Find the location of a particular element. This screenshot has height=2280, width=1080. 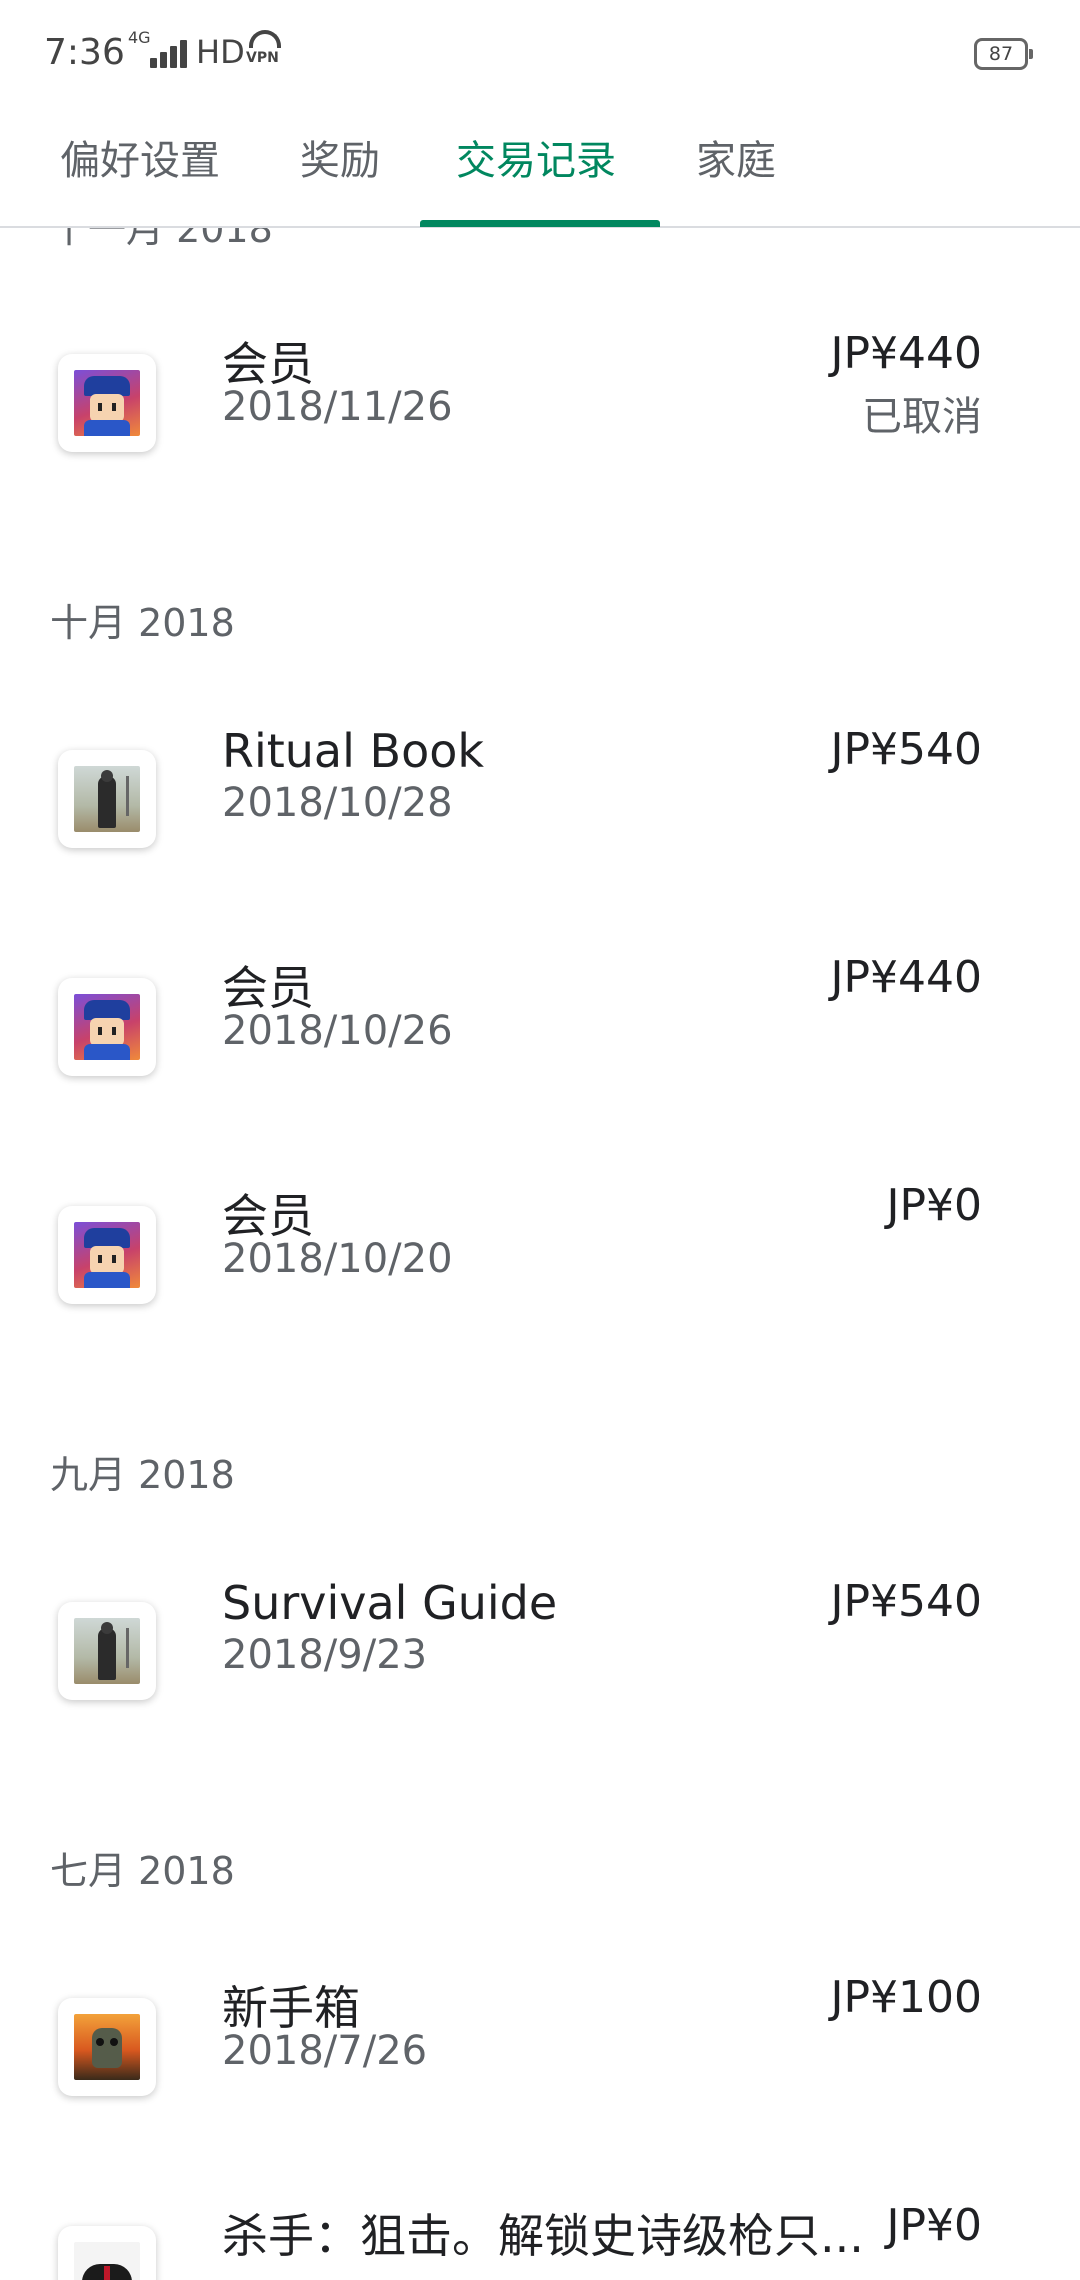

item-date: 2018/10/26 is located at coordinates (337, 1031).